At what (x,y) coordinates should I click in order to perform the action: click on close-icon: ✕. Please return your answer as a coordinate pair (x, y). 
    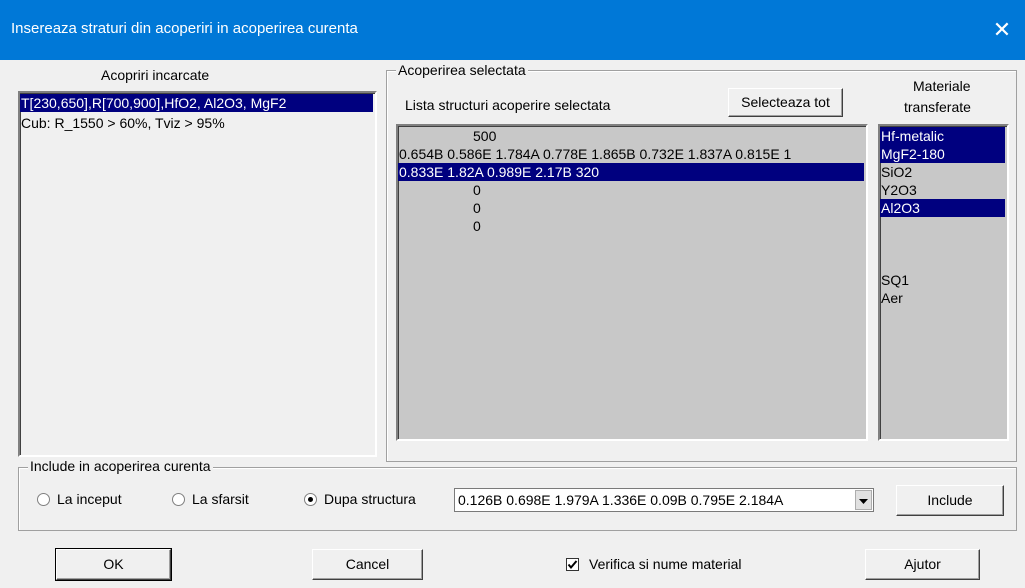
    Looking at the image, I should click on (1002, 30).